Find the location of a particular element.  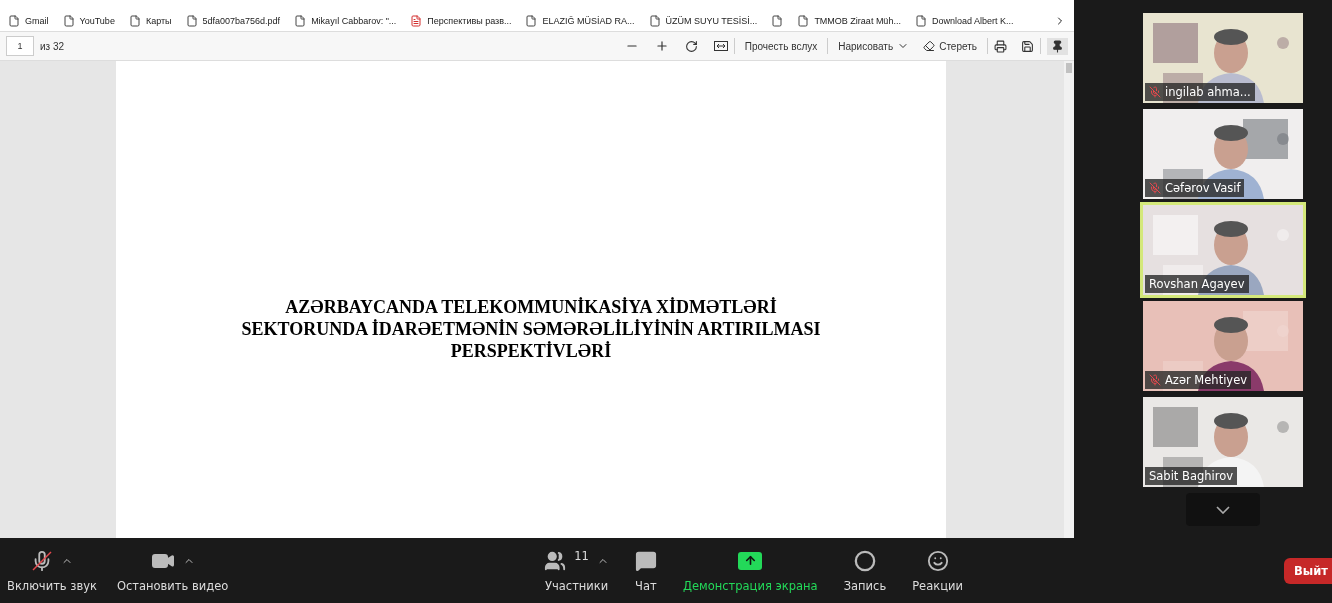

save-icon is located at coordinates (1027, 46).